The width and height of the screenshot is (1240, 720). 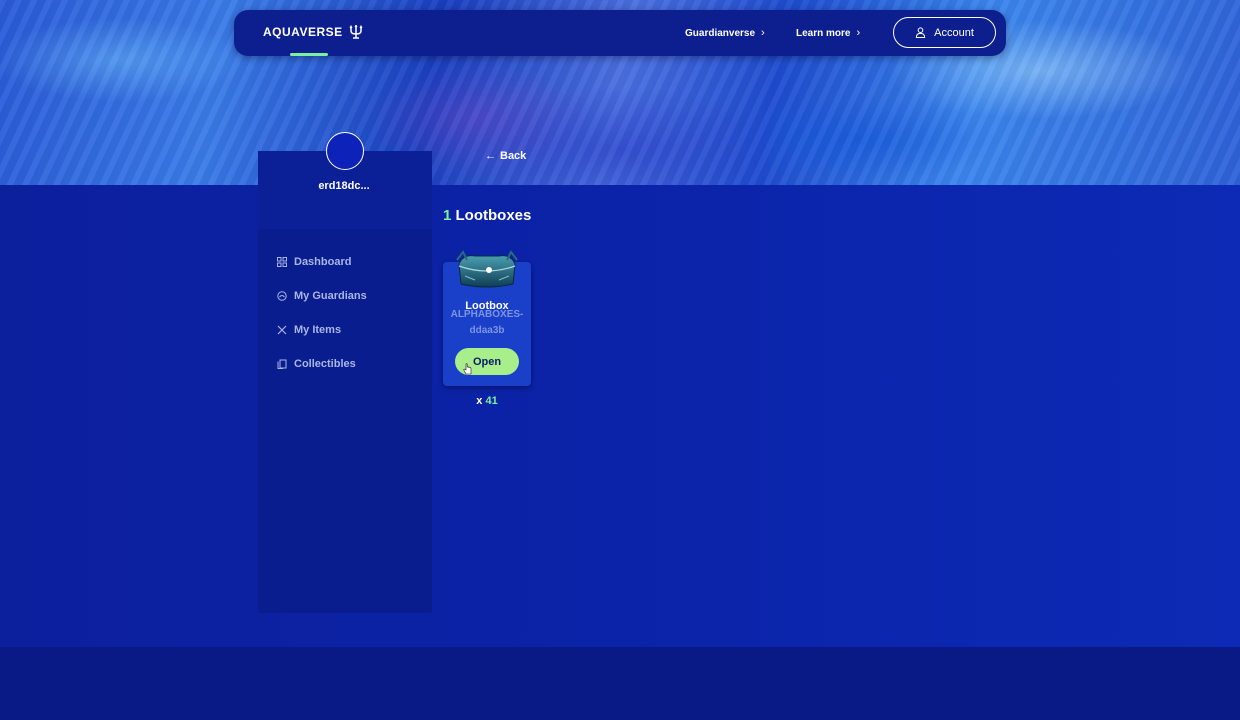 I want to click on nav-learn-more: Learn more ›, so click(x=828, y=33).